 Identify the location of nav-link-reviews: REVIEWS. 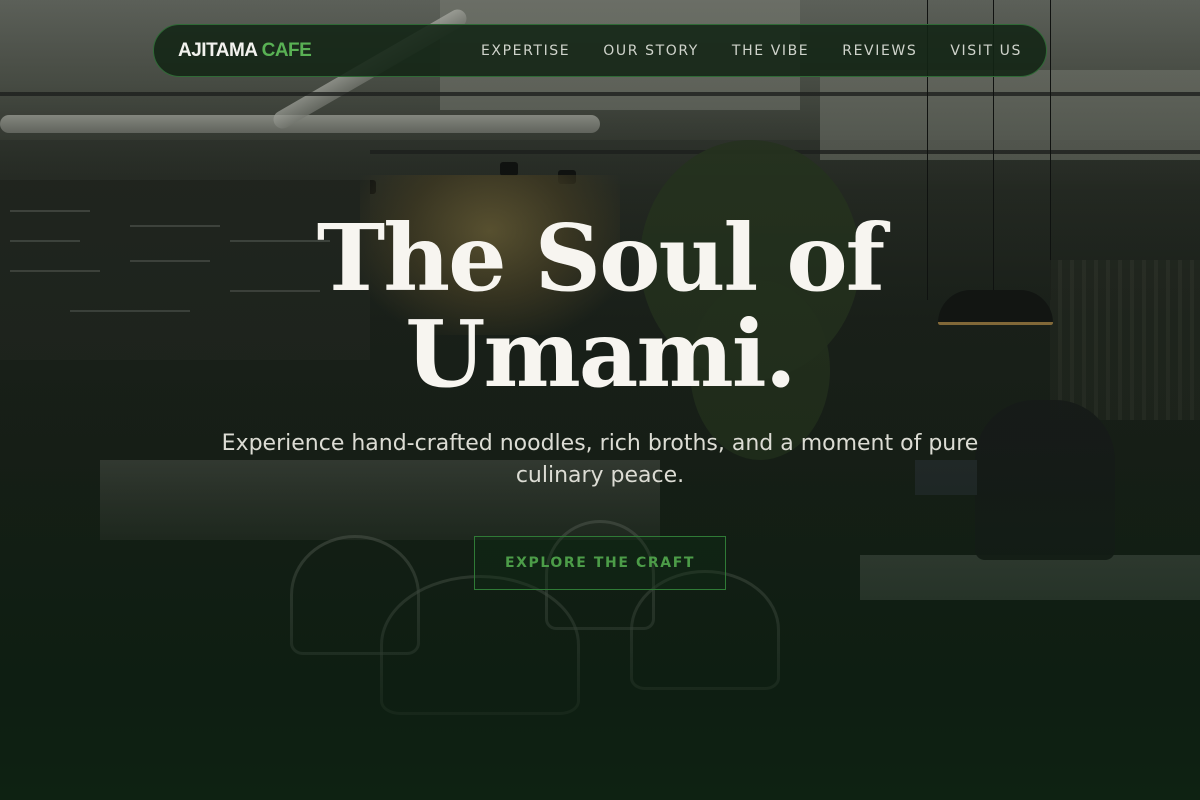
(879, 51).